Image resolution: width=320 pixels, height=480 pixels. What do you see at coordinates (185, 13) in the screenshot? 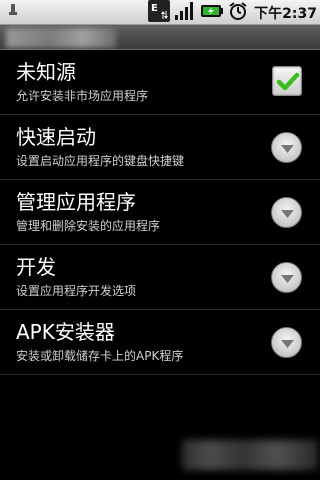
I see `signal-icon` at bounding box center [185, 13].